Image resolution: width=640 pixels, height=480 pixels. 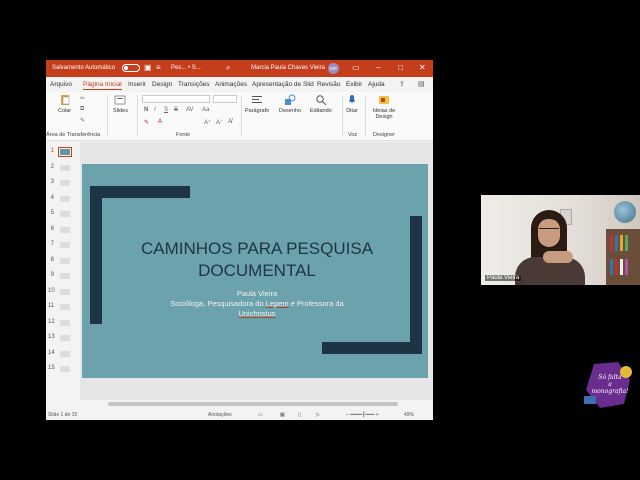 What do you see at coordinates (63, 369) in the screenshot?
I see `slide-thumbnail: 15` at bounding box center [63, 369].